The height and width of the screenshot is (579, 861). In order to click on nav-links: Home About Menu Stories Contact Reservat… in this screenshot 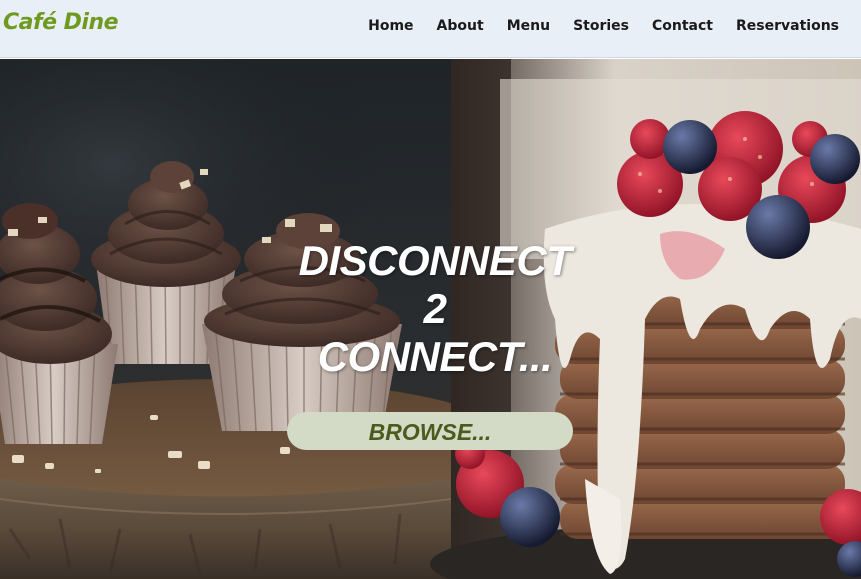, I will do `click(592, 26)`.